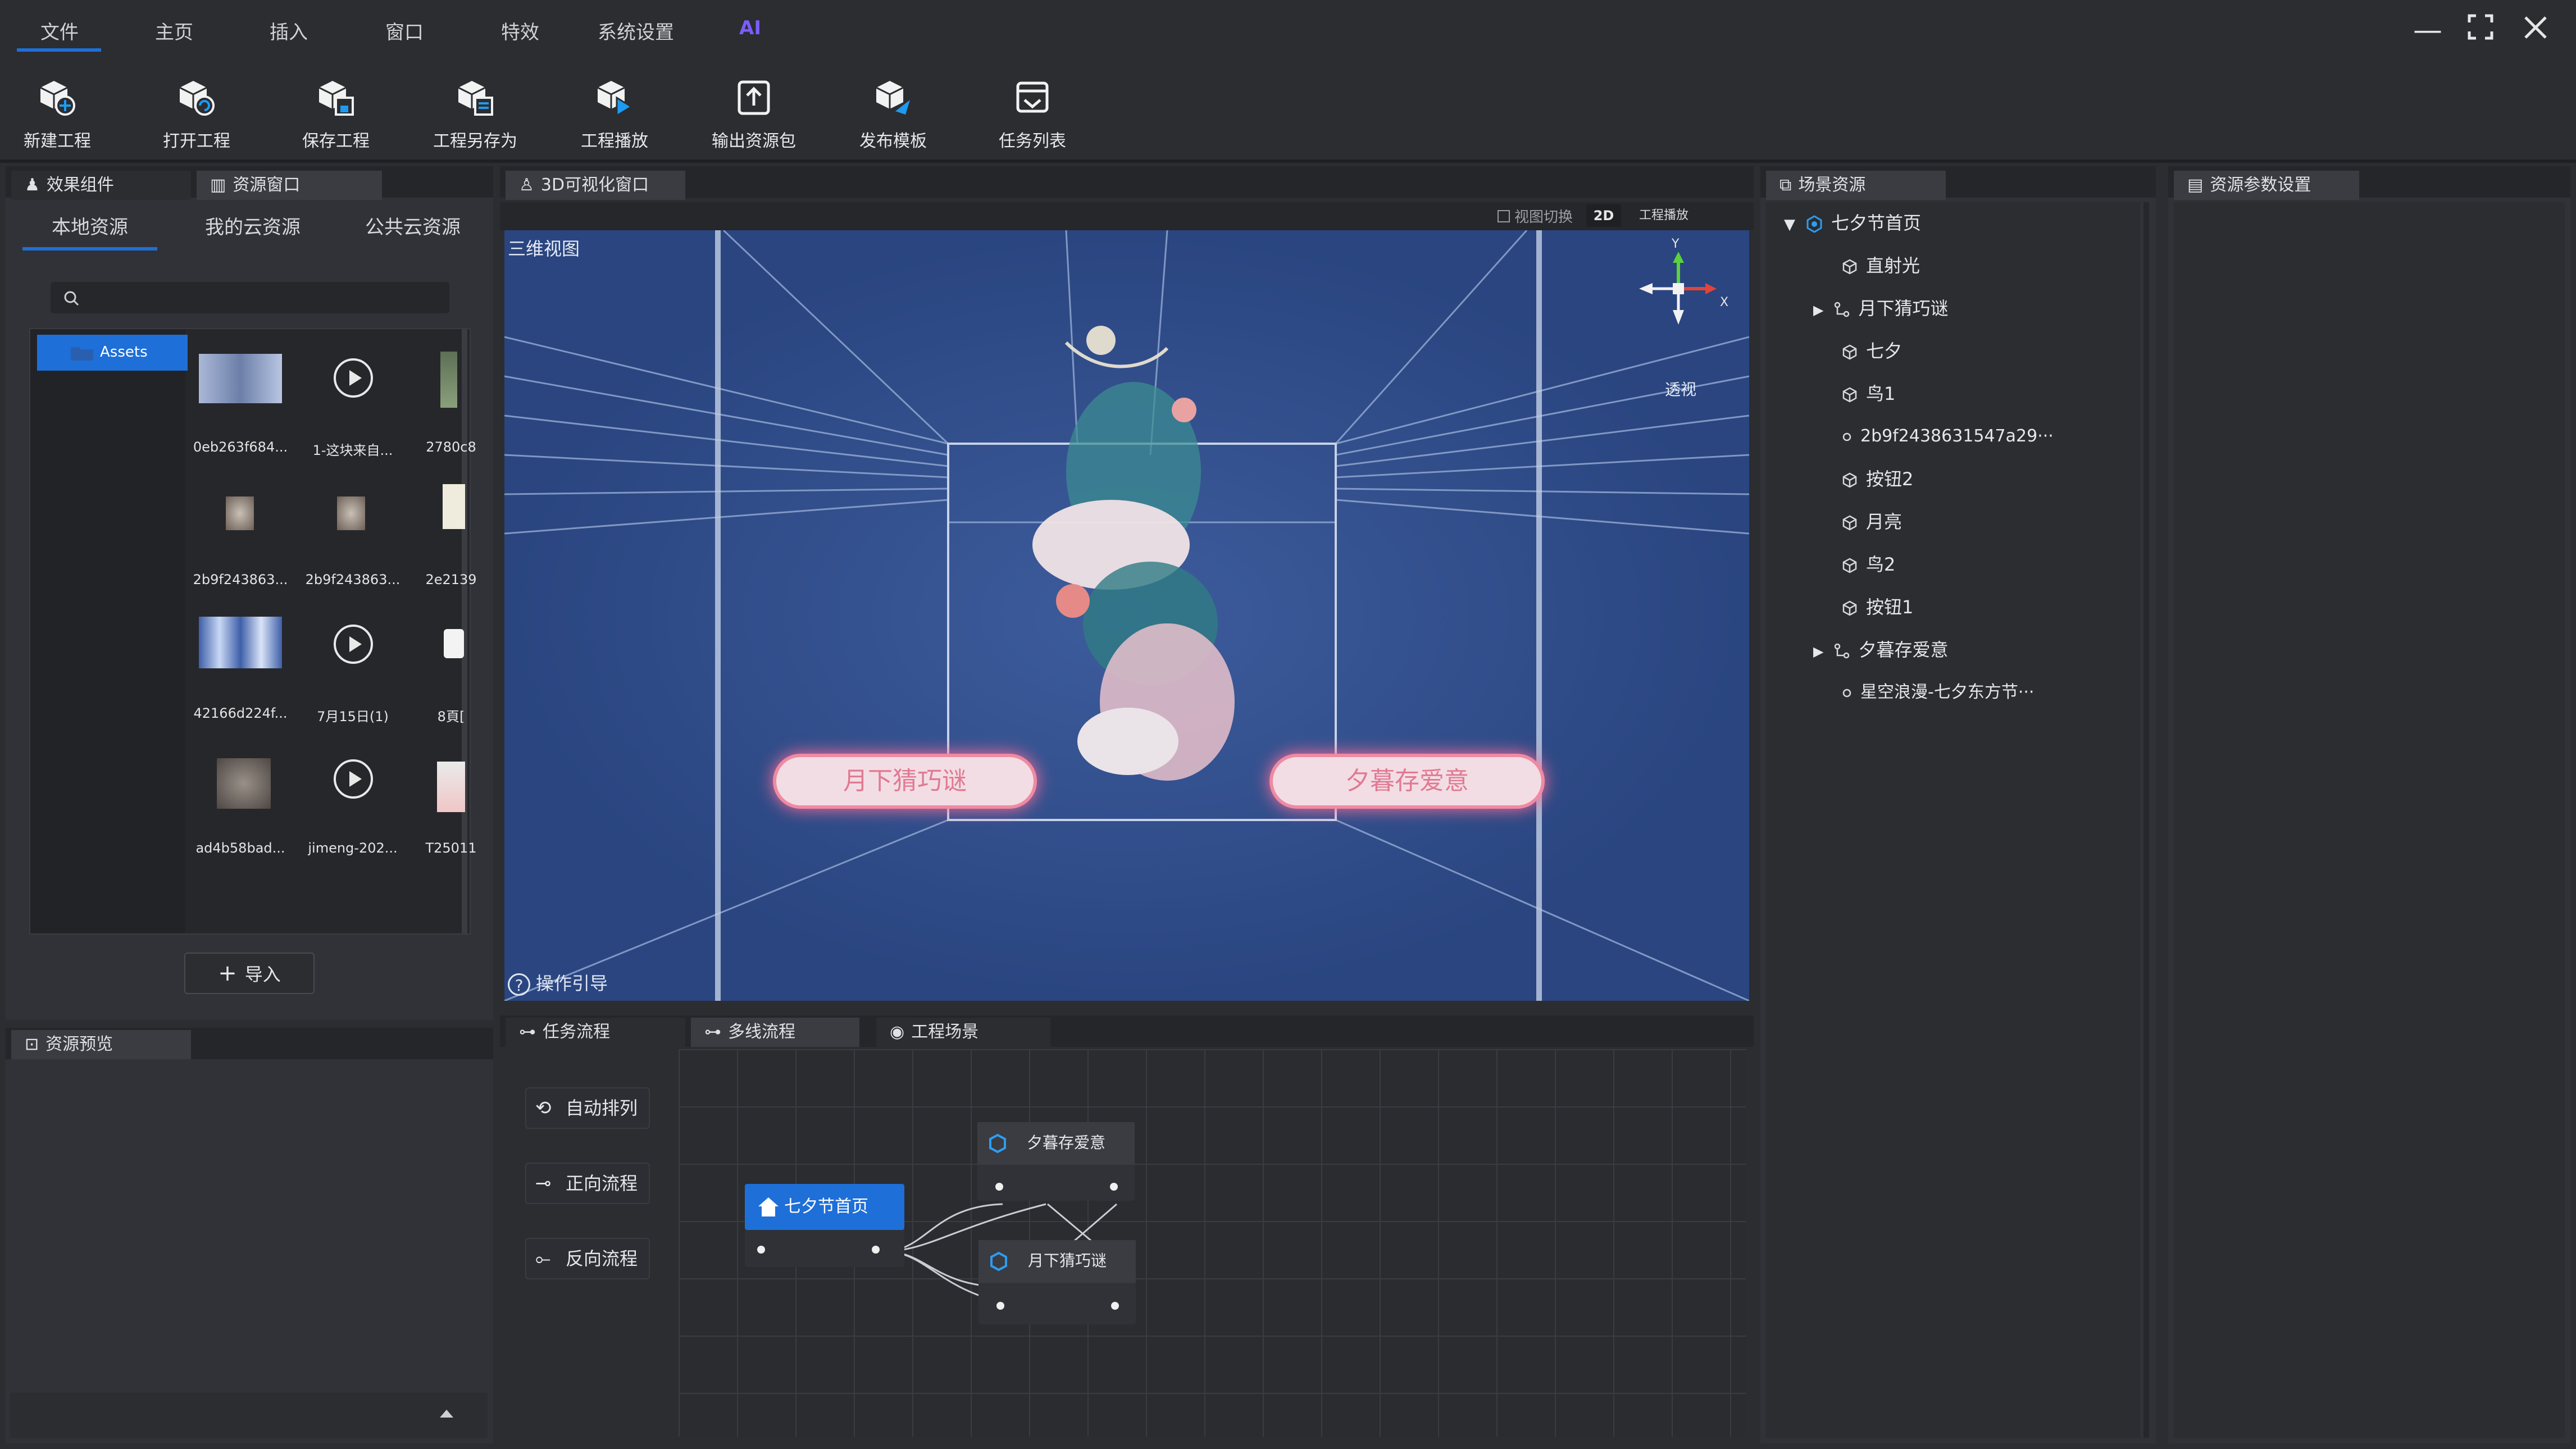 This screenshot has height=1449, width=2576. What do you see at coordinates (336, 98) in the screenshot?
I see `save-project-icon` at bounding box center [336, 98].